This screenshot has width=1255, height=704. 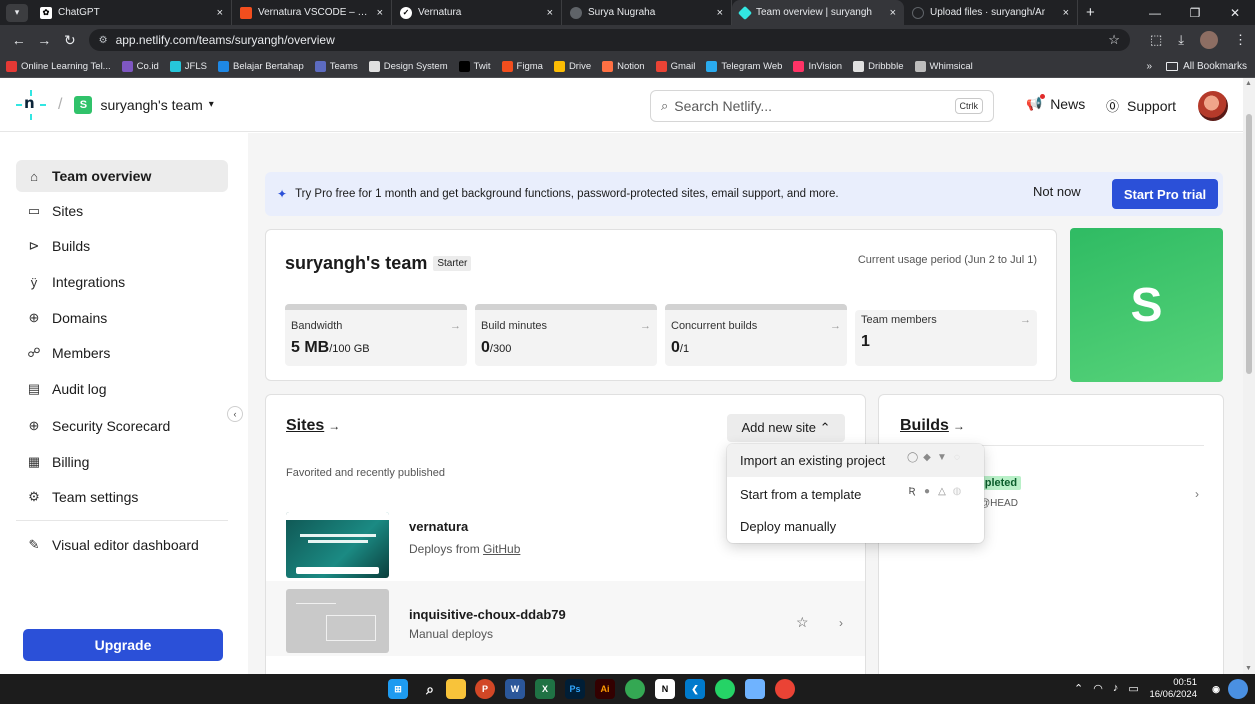 I want to click on sidebar-item-billing: ▦ Billing, so click(x=122, y=462).